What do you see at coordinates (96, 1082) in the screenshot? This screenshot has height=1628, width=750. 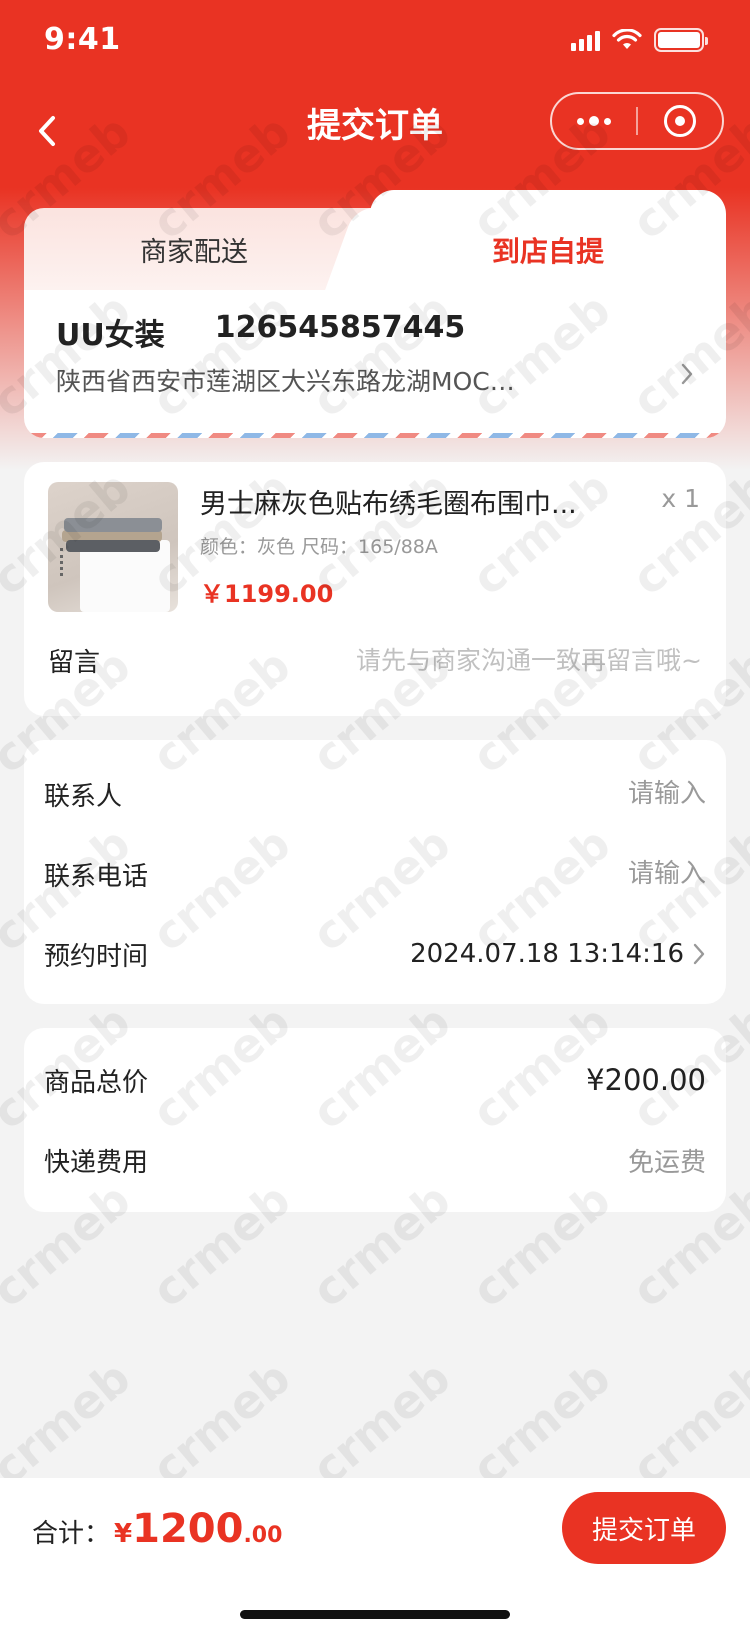 I see `goods-total-label: 商品总价` at bounding box center [96, 1082].